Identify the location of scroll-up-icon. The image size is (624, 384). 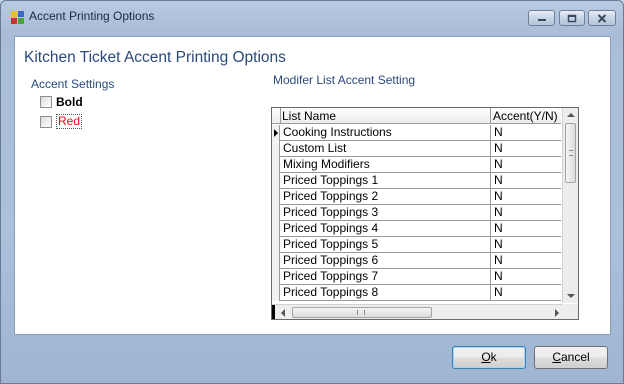
(571, 115).